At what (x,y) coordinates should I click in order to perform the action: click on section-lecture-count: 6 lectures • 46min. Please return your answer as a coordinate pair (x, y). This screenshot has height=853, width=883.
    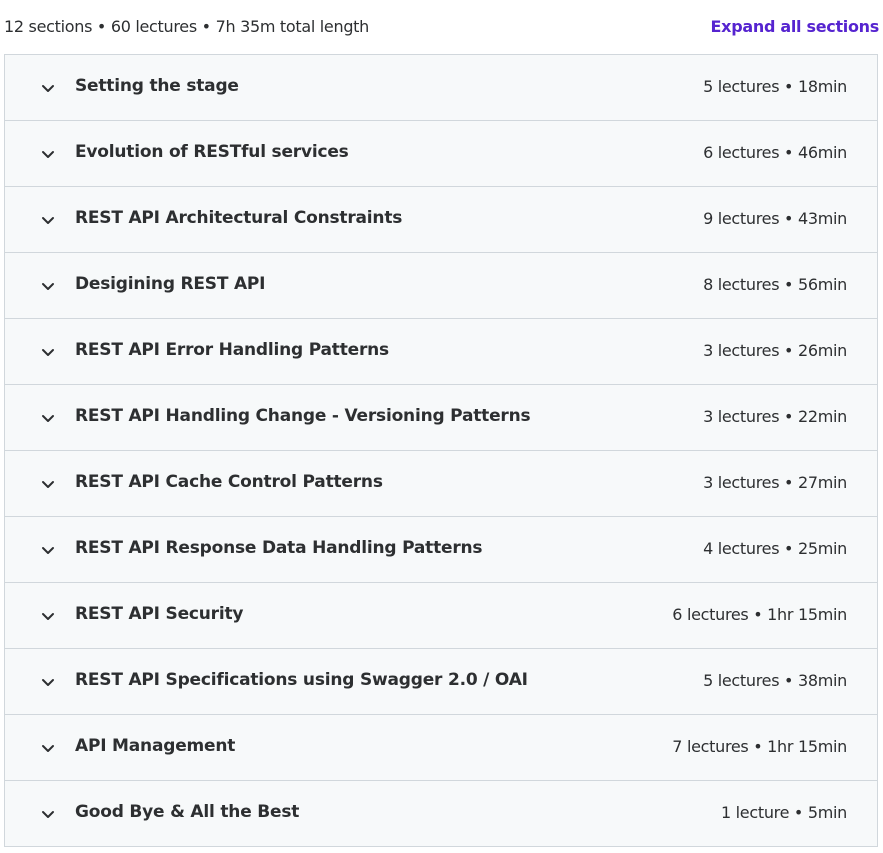
    Looking at the image, I should click on (775, 152).